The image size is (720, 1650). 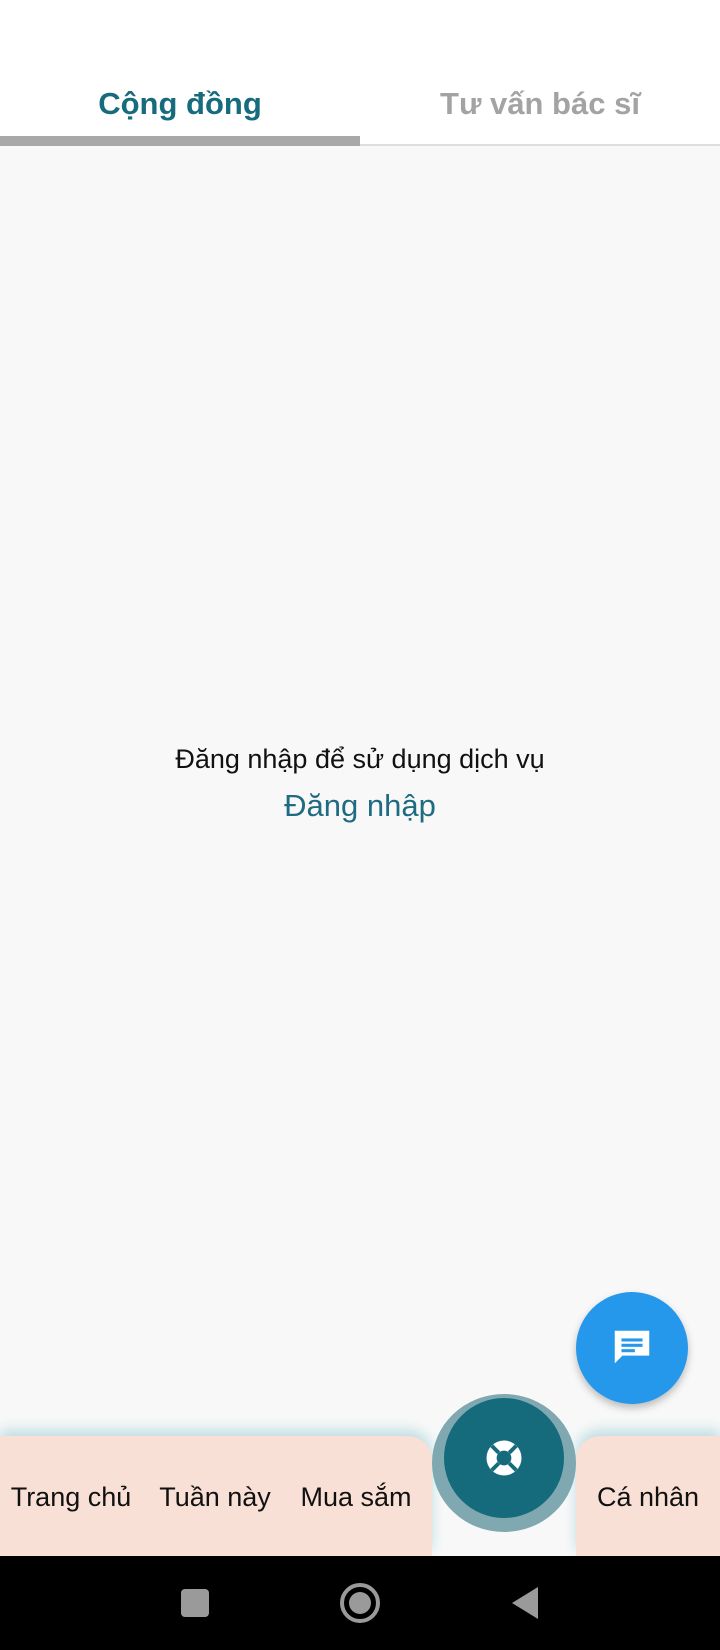 I want to click on home-icon, so click(x=360, y=1603).